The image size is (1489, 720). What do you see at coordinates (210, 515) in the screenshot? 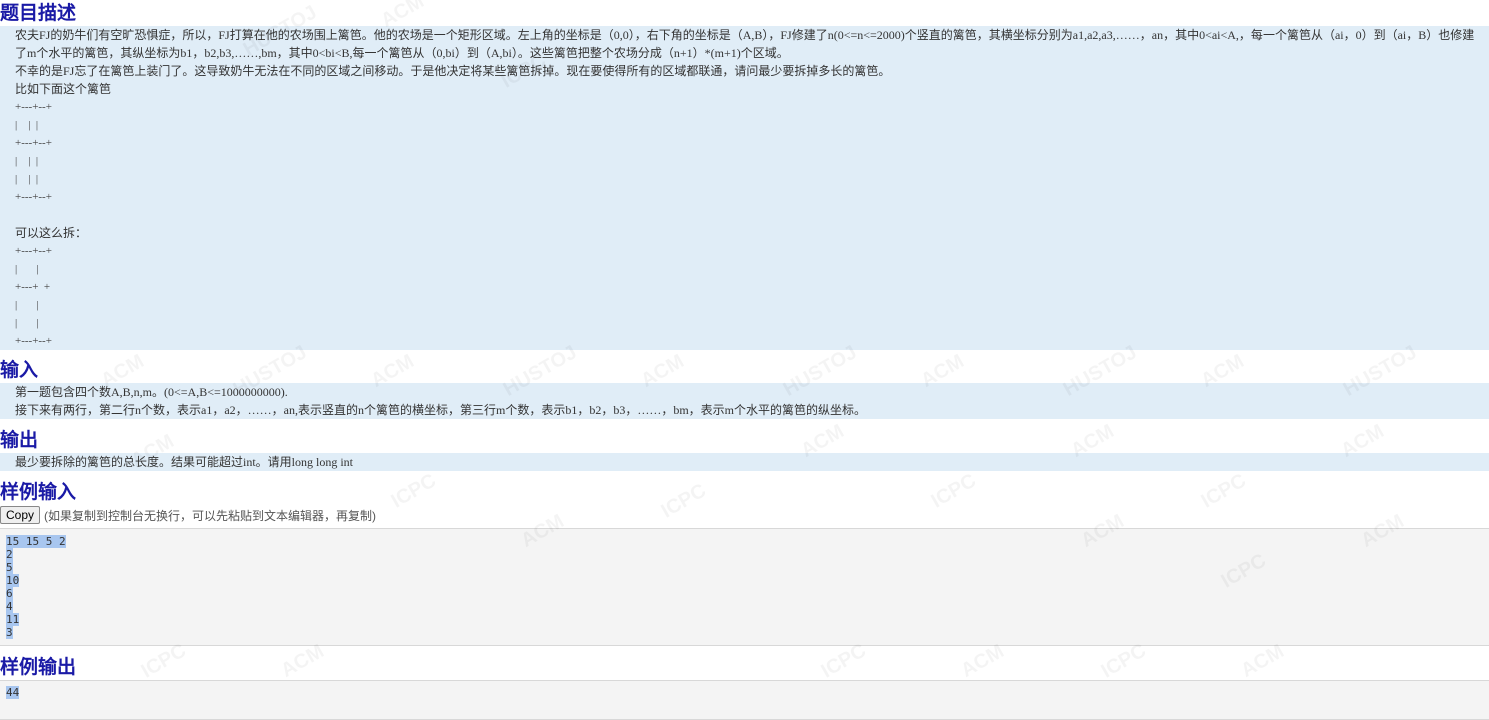
I see `copy-hint: (如果复制到控制台无换行，可以先粘贴到文本编辑器，再复制)` at bounding box center [210, 515].